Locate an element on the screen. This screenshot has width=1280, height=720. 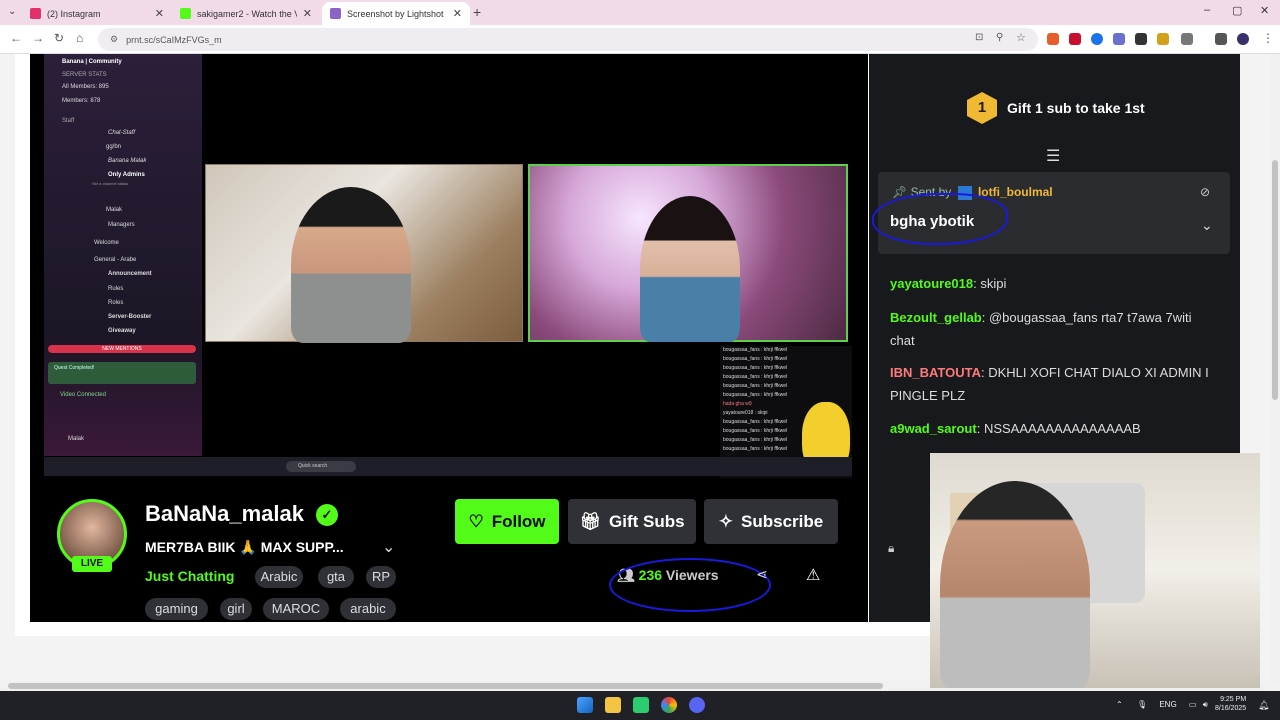
discord-category: General - Arabe is located at coordinates (115, 260).